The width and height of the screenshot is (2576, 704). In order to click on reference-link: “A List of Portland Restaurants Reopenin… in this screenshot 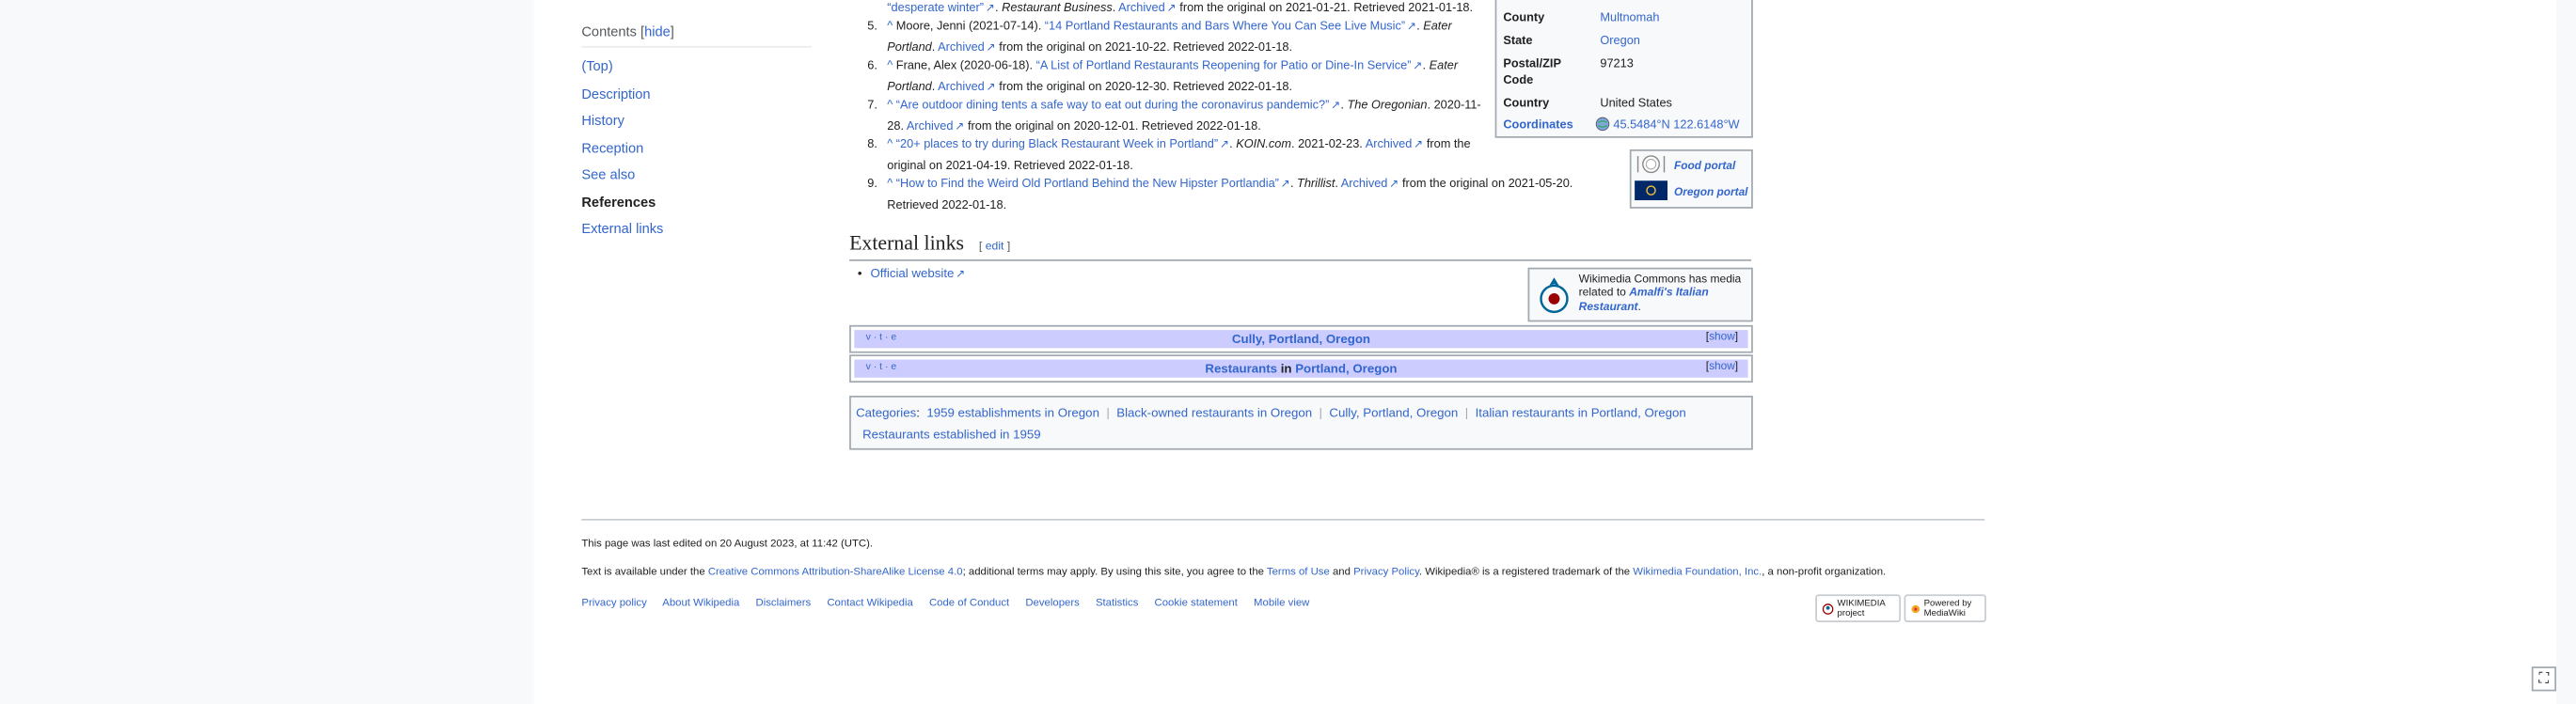, I will do `click(1229, 64)`.